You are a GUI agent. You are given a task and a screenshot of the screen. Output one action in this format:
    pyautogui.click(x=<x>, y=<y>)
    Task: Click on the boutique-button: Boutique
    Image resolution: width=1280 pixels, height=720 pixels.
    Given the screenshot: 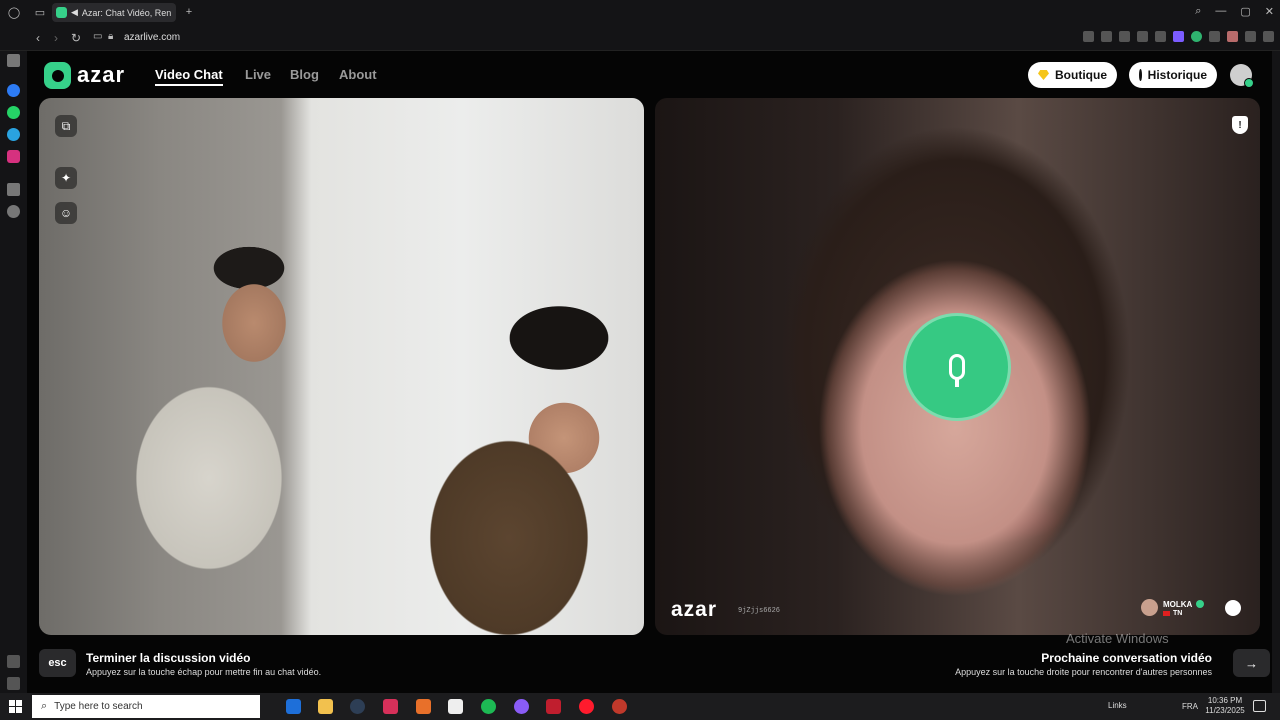 What is the action you would take?
    pyautogui.click(x=1072, y=75)
    